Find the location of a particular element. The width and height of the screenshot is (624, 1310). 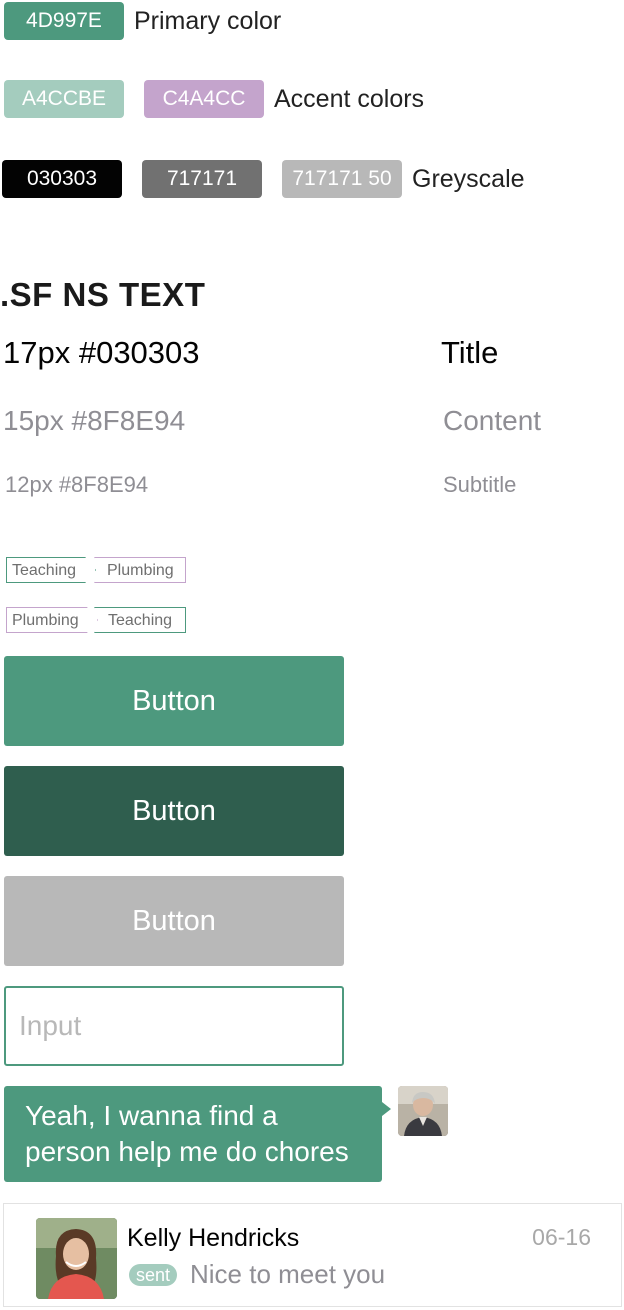

type-spec-17: 17px #030303 is located at coordinates (101, 352).